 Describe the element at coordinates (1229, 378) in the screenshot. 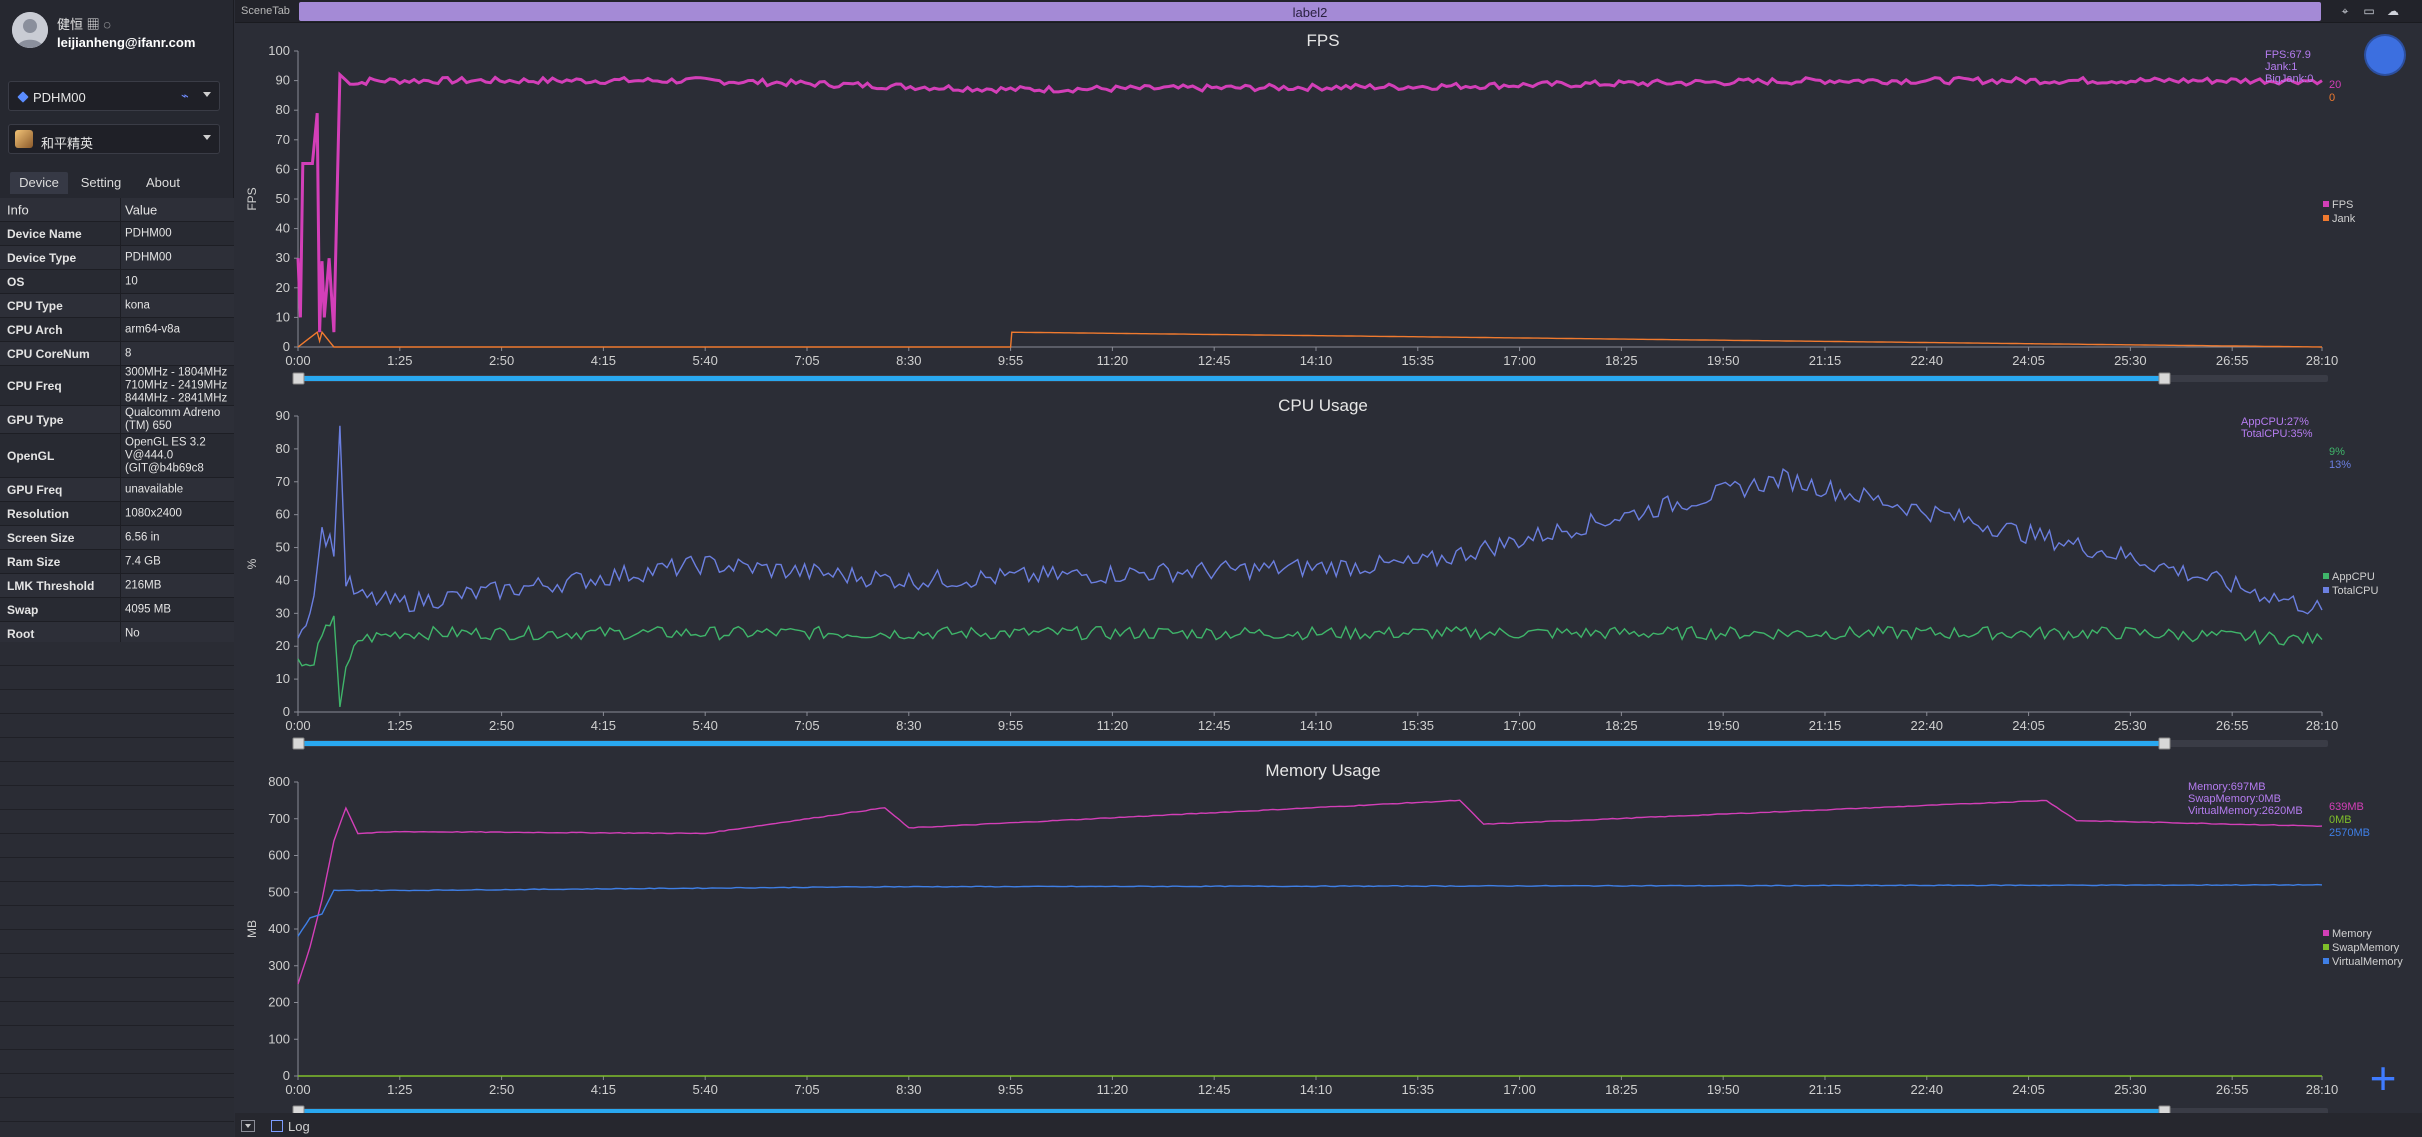

I see `range-slider-fill` at that location.